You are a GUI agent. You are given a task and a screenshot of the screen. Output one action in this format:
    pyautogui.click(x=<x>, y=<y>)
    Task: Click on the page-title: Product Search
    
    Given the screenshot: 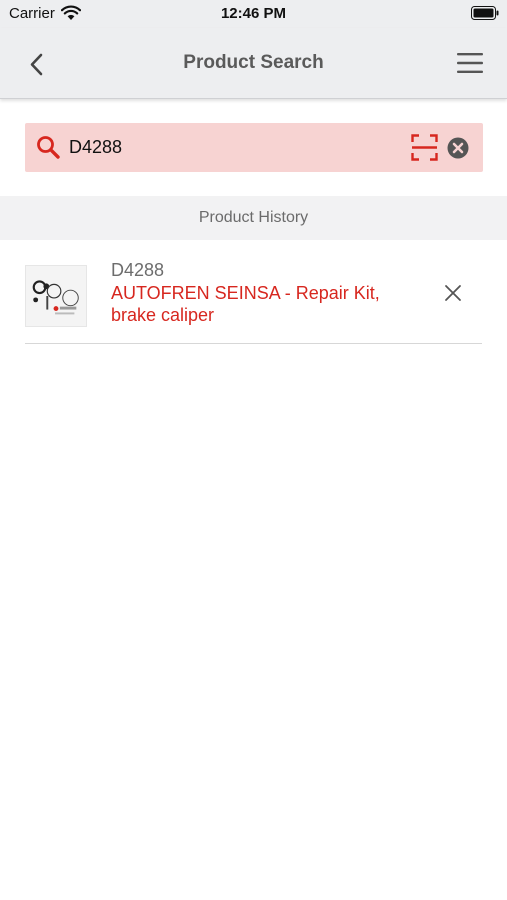 What is the action you would take?
    pyautogui.click(x=253, y=62)
    